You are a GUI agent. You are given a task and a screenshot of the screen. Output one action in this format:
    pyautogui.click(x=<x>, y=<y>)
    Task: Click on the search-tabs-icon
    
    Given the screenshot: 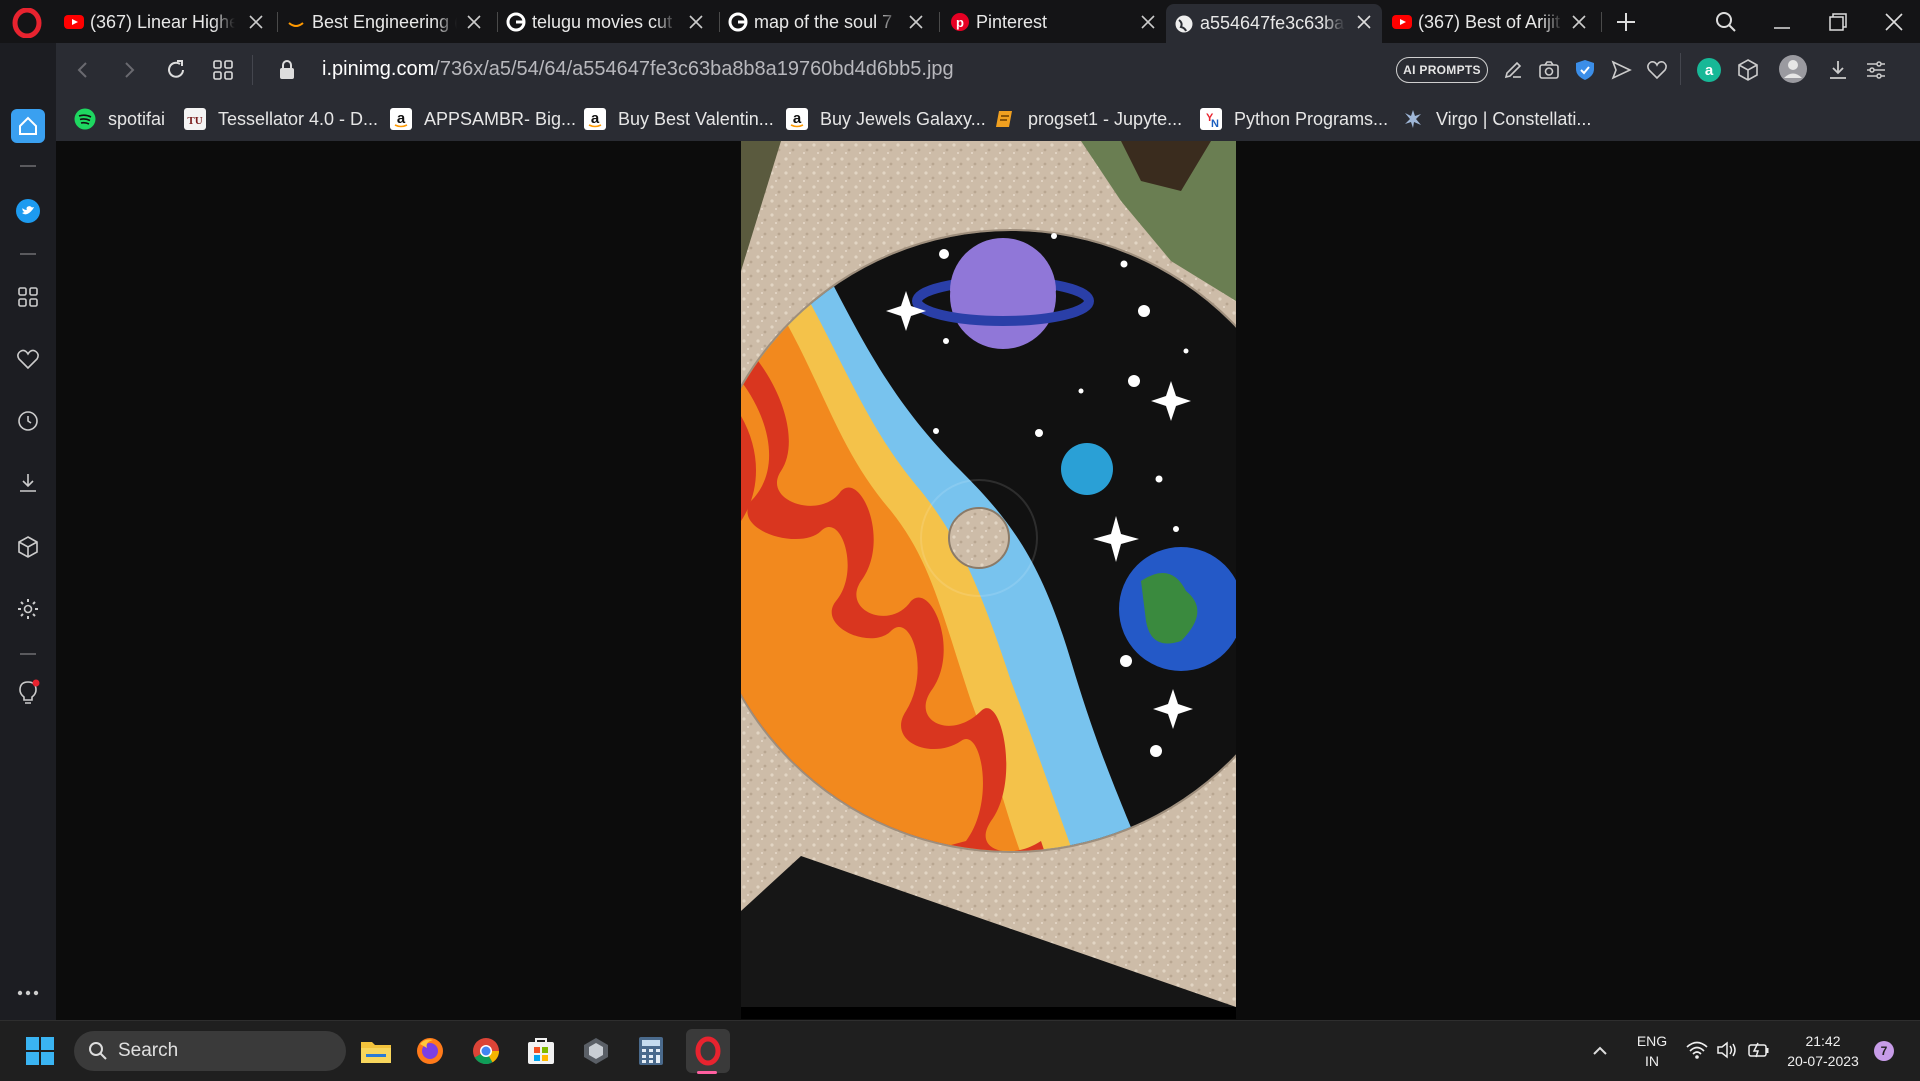 What is the action you would take?
    pyautogui.click(x=1726, y=22)
    